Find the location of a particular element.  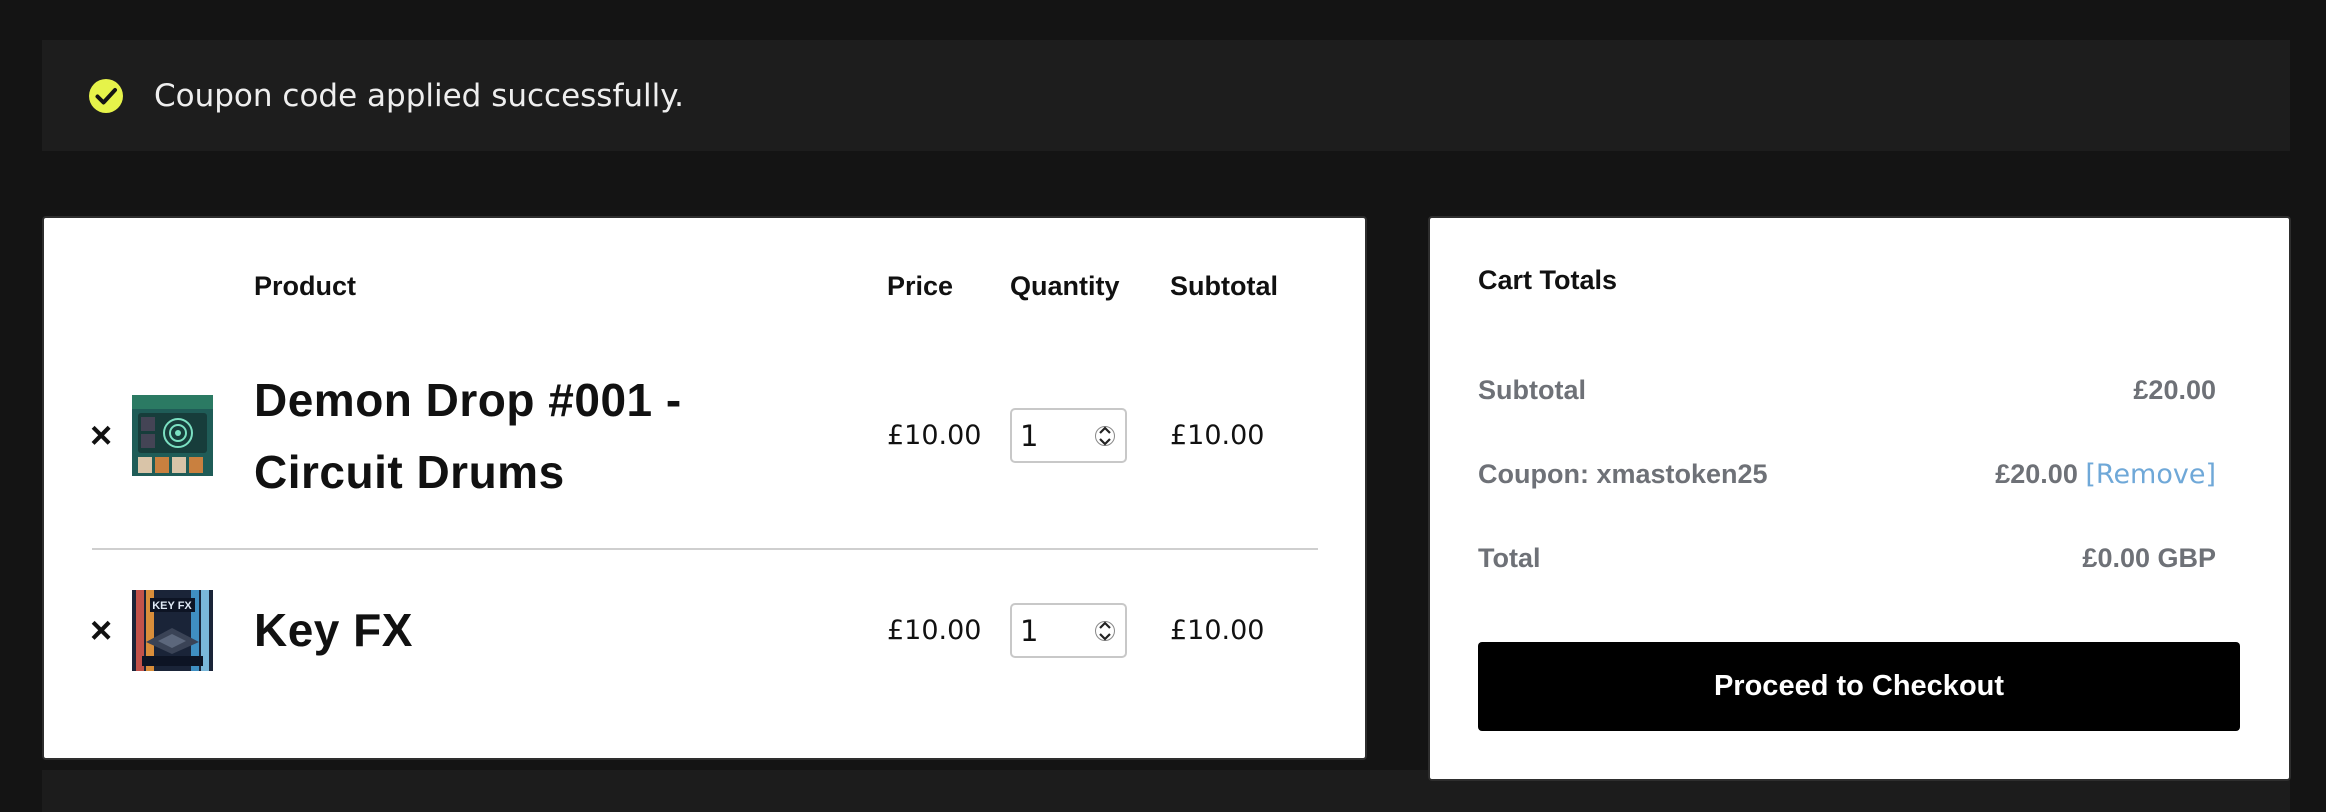

remove-coupon-link: [Remove] is located at coordinates (2150, 474).